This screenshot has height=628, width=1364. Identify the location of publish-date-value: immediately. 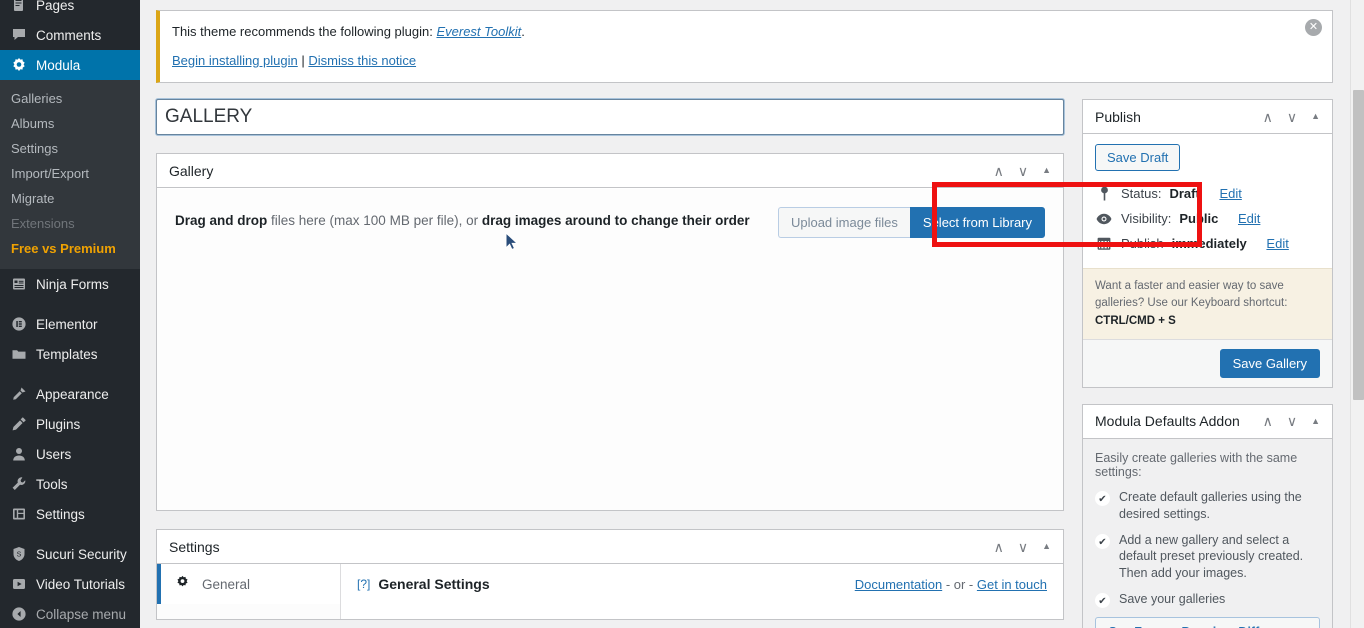
(1209, 243).